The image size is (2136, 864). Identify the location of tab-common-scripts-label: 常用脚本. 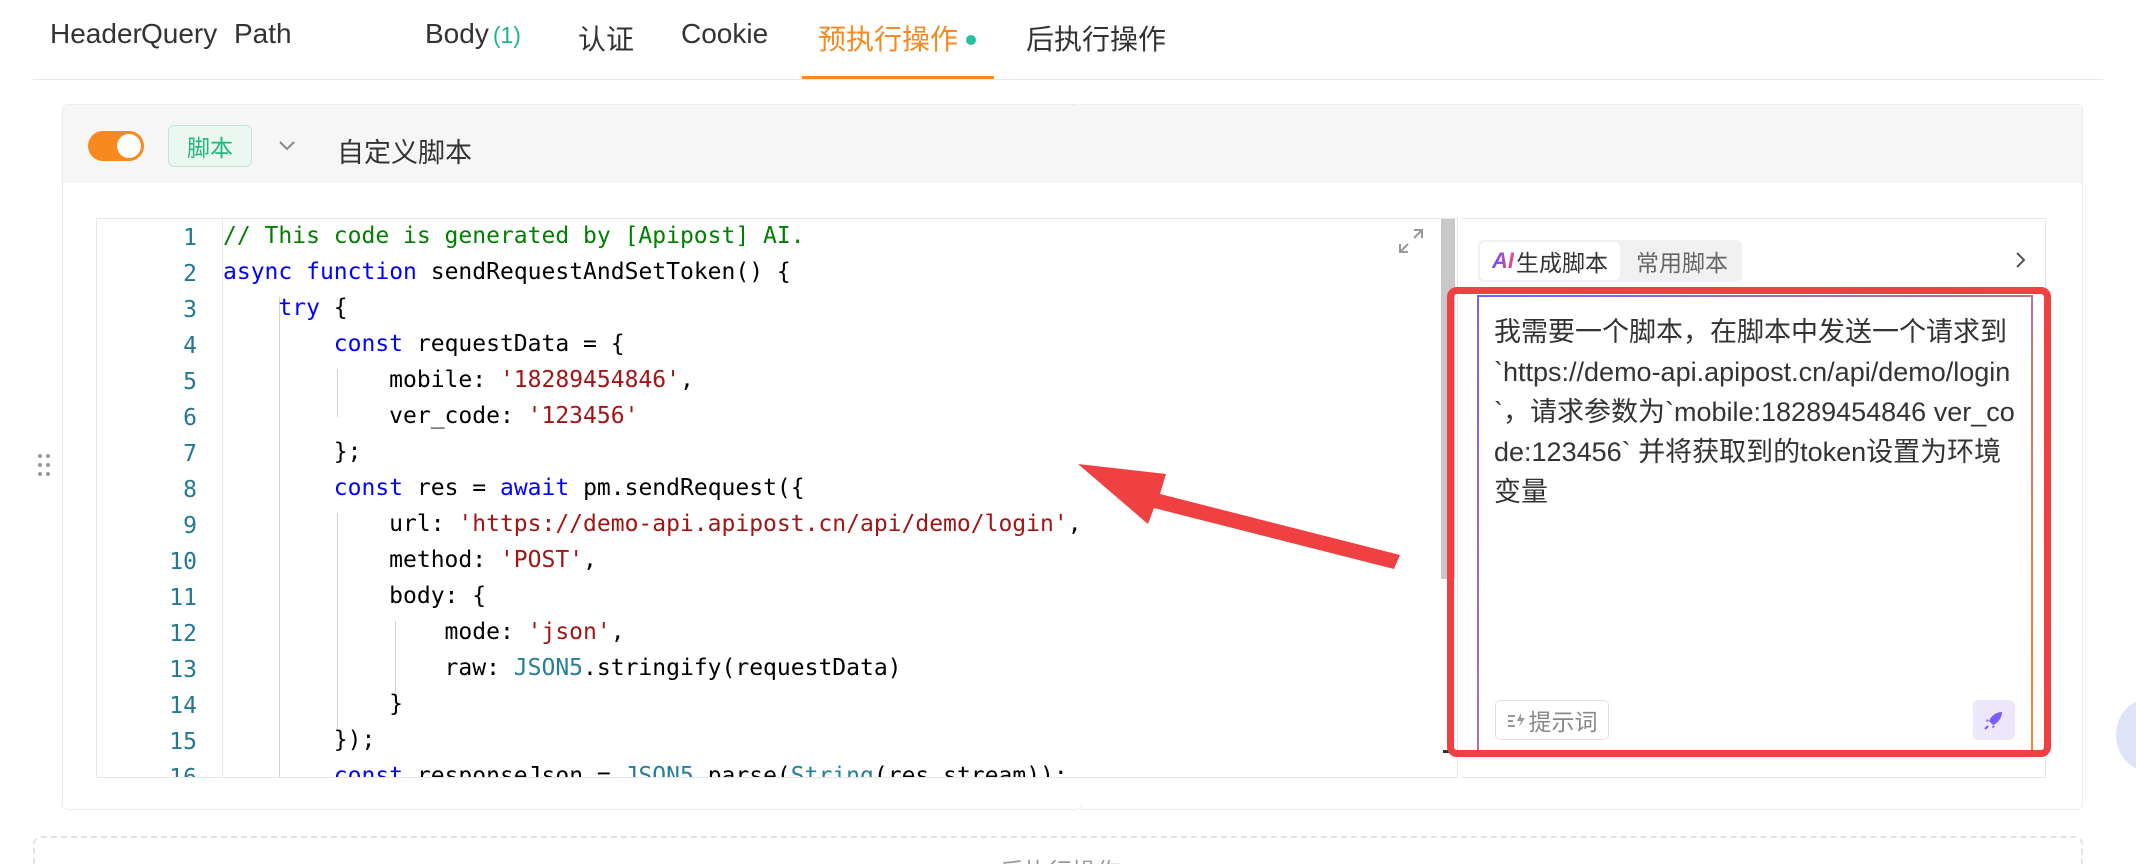
(1682, 263).